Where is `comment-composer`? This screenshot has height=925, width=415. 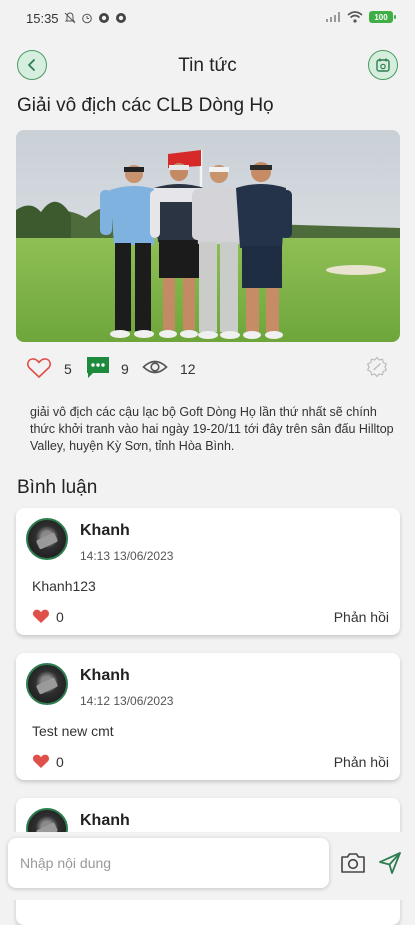
comment-composer is located at coordinates (207, 866).